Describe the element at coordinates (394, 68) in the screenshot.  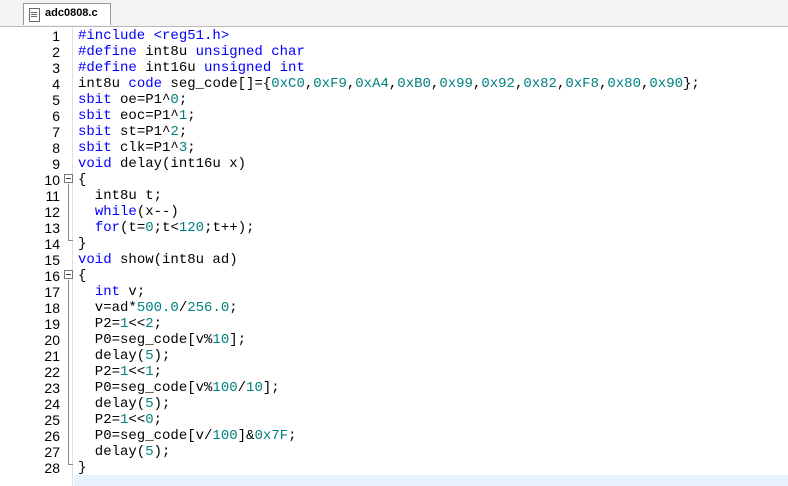
I see `code-line: 3 #define int16u unsigned int` at that location.